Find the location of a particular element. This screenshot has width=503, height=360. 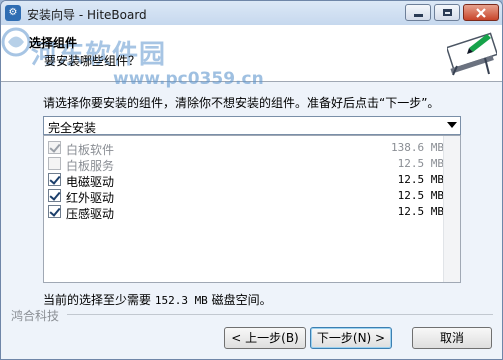

component-item: 电磁驱动 12.5 MB is located at coordinates (246, 180).